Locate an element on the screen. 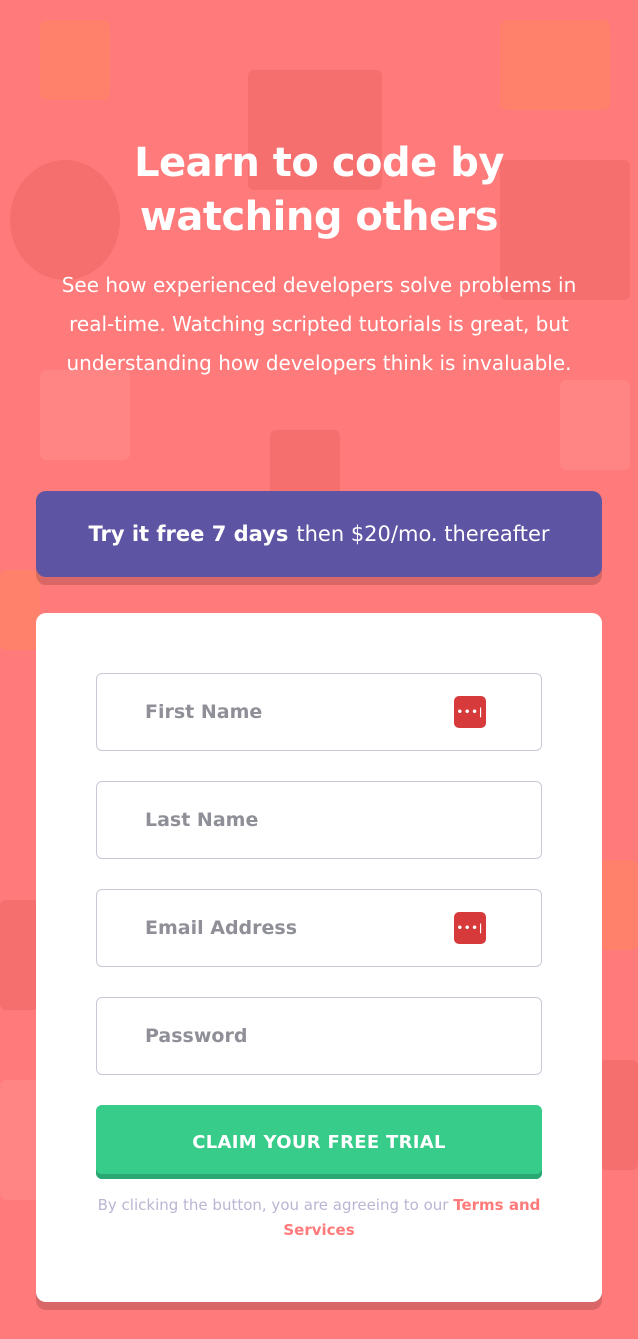 This screenshot has width=638, height=1339. last-name-placeholder: Last Name is located at coordinates (202, 820).